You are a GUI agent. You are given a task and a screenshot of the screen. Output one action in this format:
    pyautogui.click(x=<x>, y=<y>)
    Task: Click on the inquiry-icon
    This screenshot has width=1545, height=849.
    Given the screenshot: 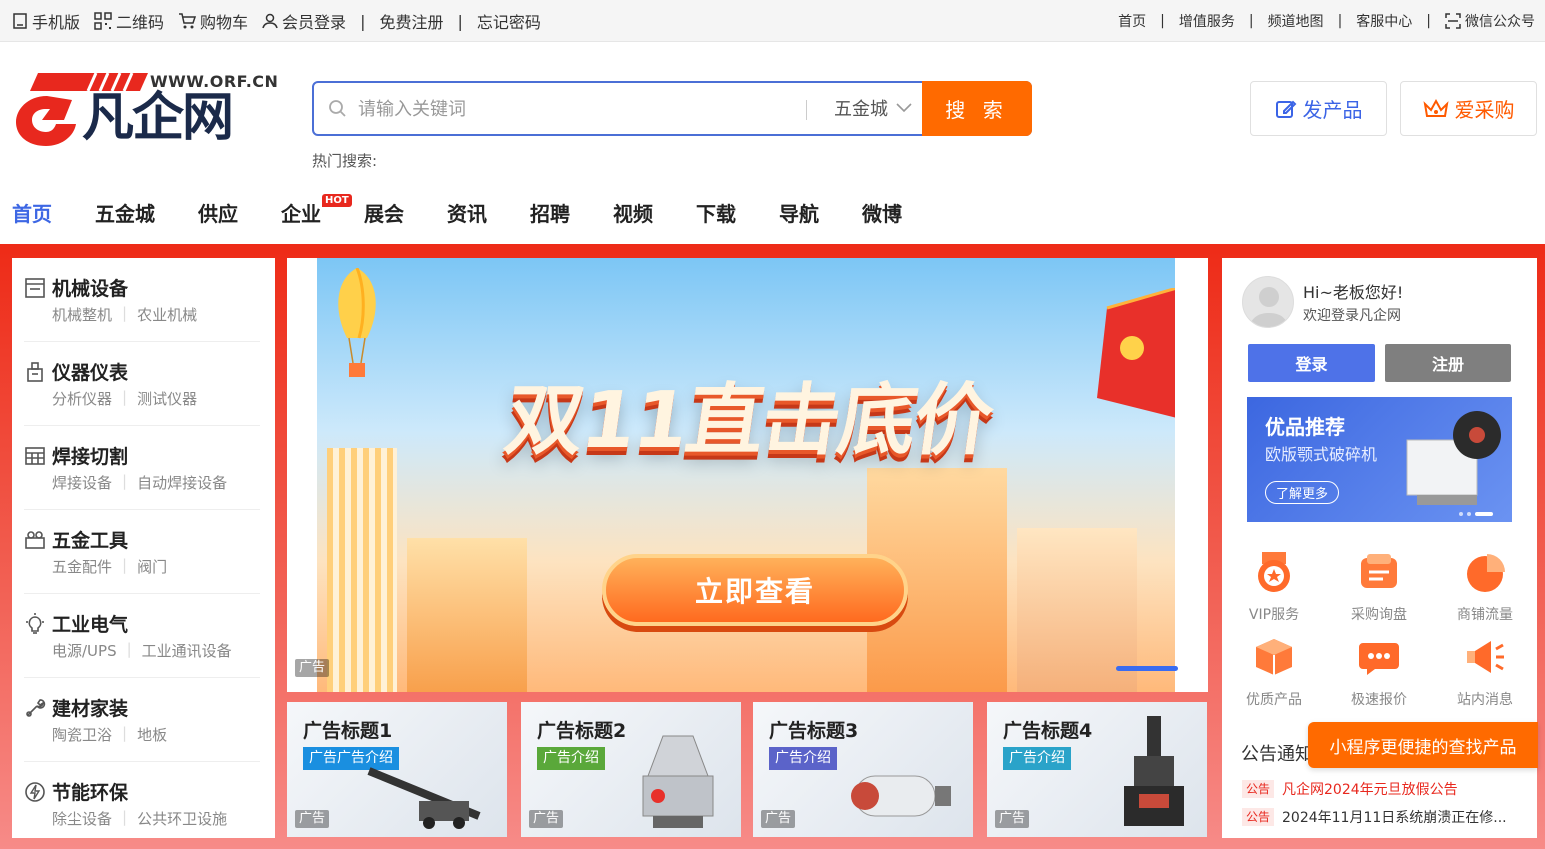 What is the action you would take?
    pyautogui.click(x=1379, y=571)
    